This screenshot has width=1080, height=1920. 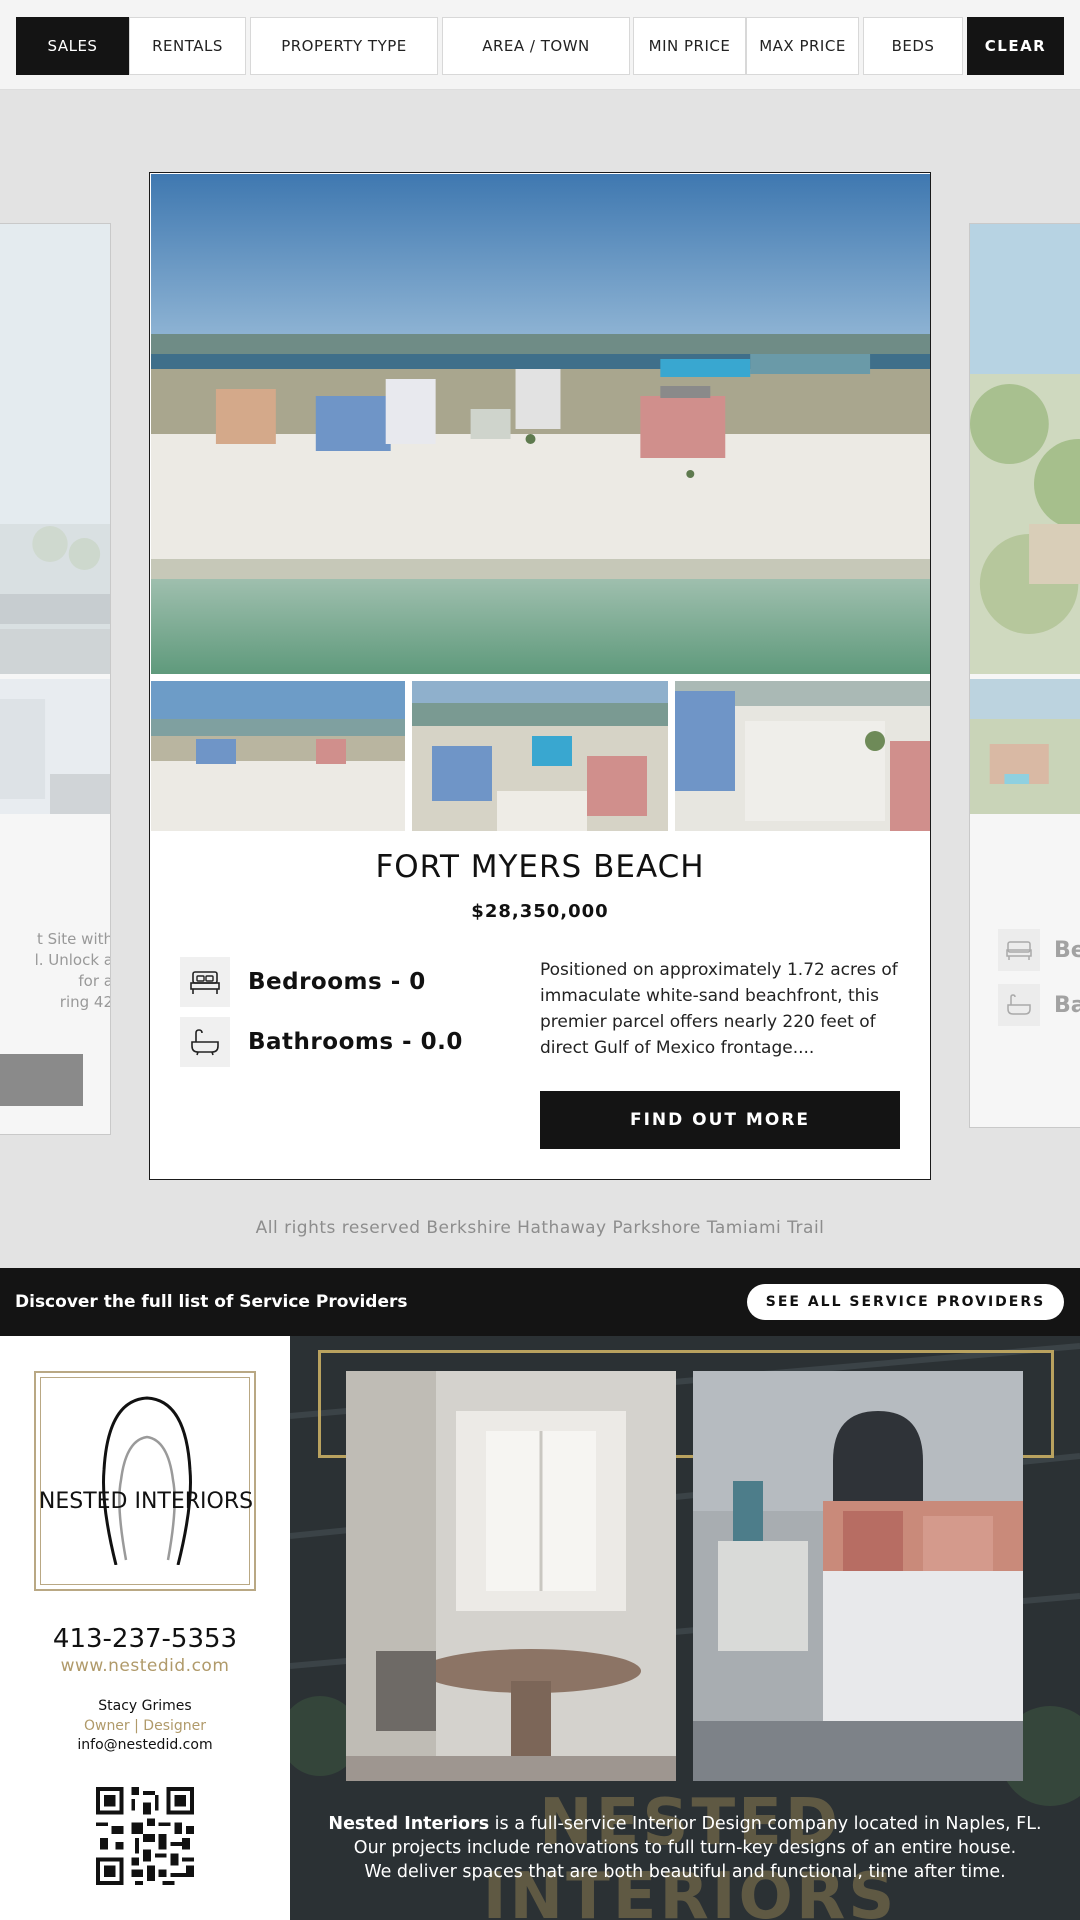 I want to click on bedrooms-row: Bedrooms - 0, so click(x=303, y=982).